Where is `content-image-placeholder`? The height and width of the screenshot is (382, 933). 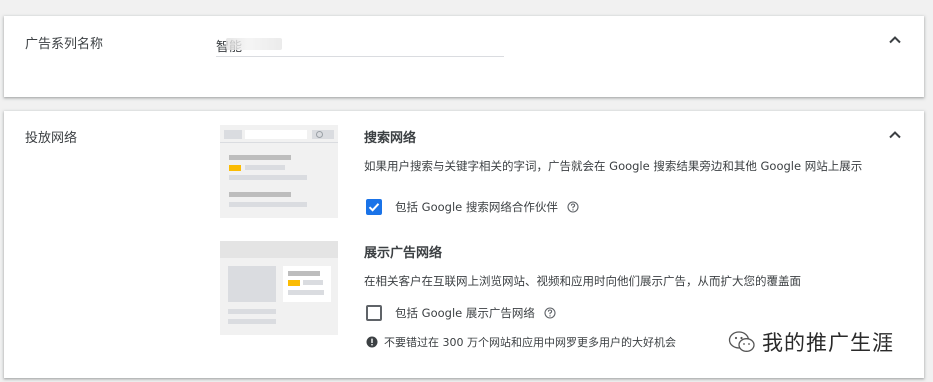 content-image-placeholder is located at coordinates (252, 284).